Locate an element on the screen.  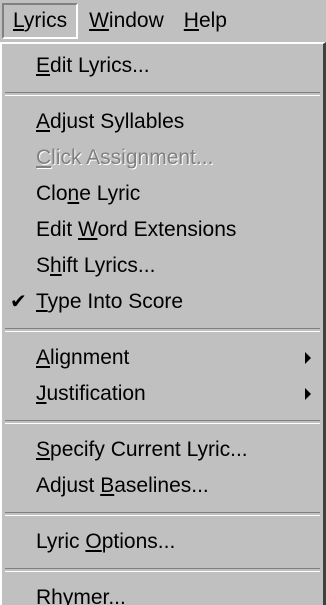
label-part: ord Extensions is located at coordinates (167, 229).